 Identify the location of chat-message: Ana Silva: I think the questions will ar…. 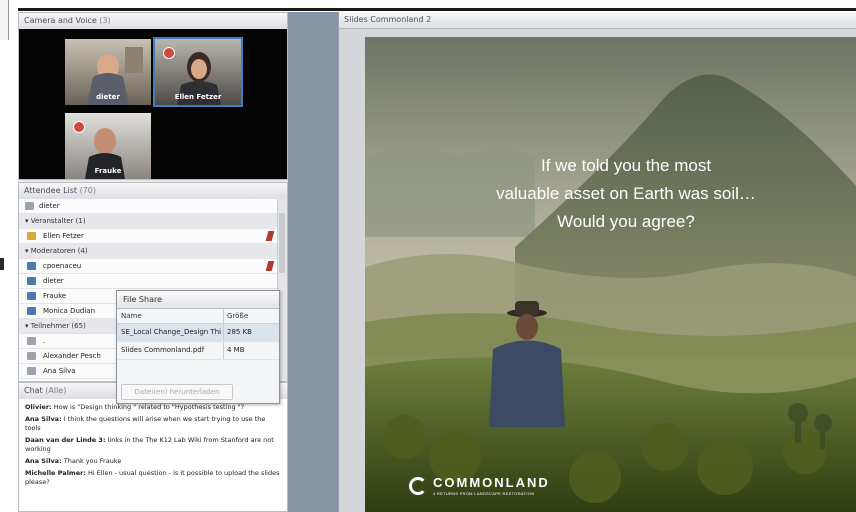
(145, 423).